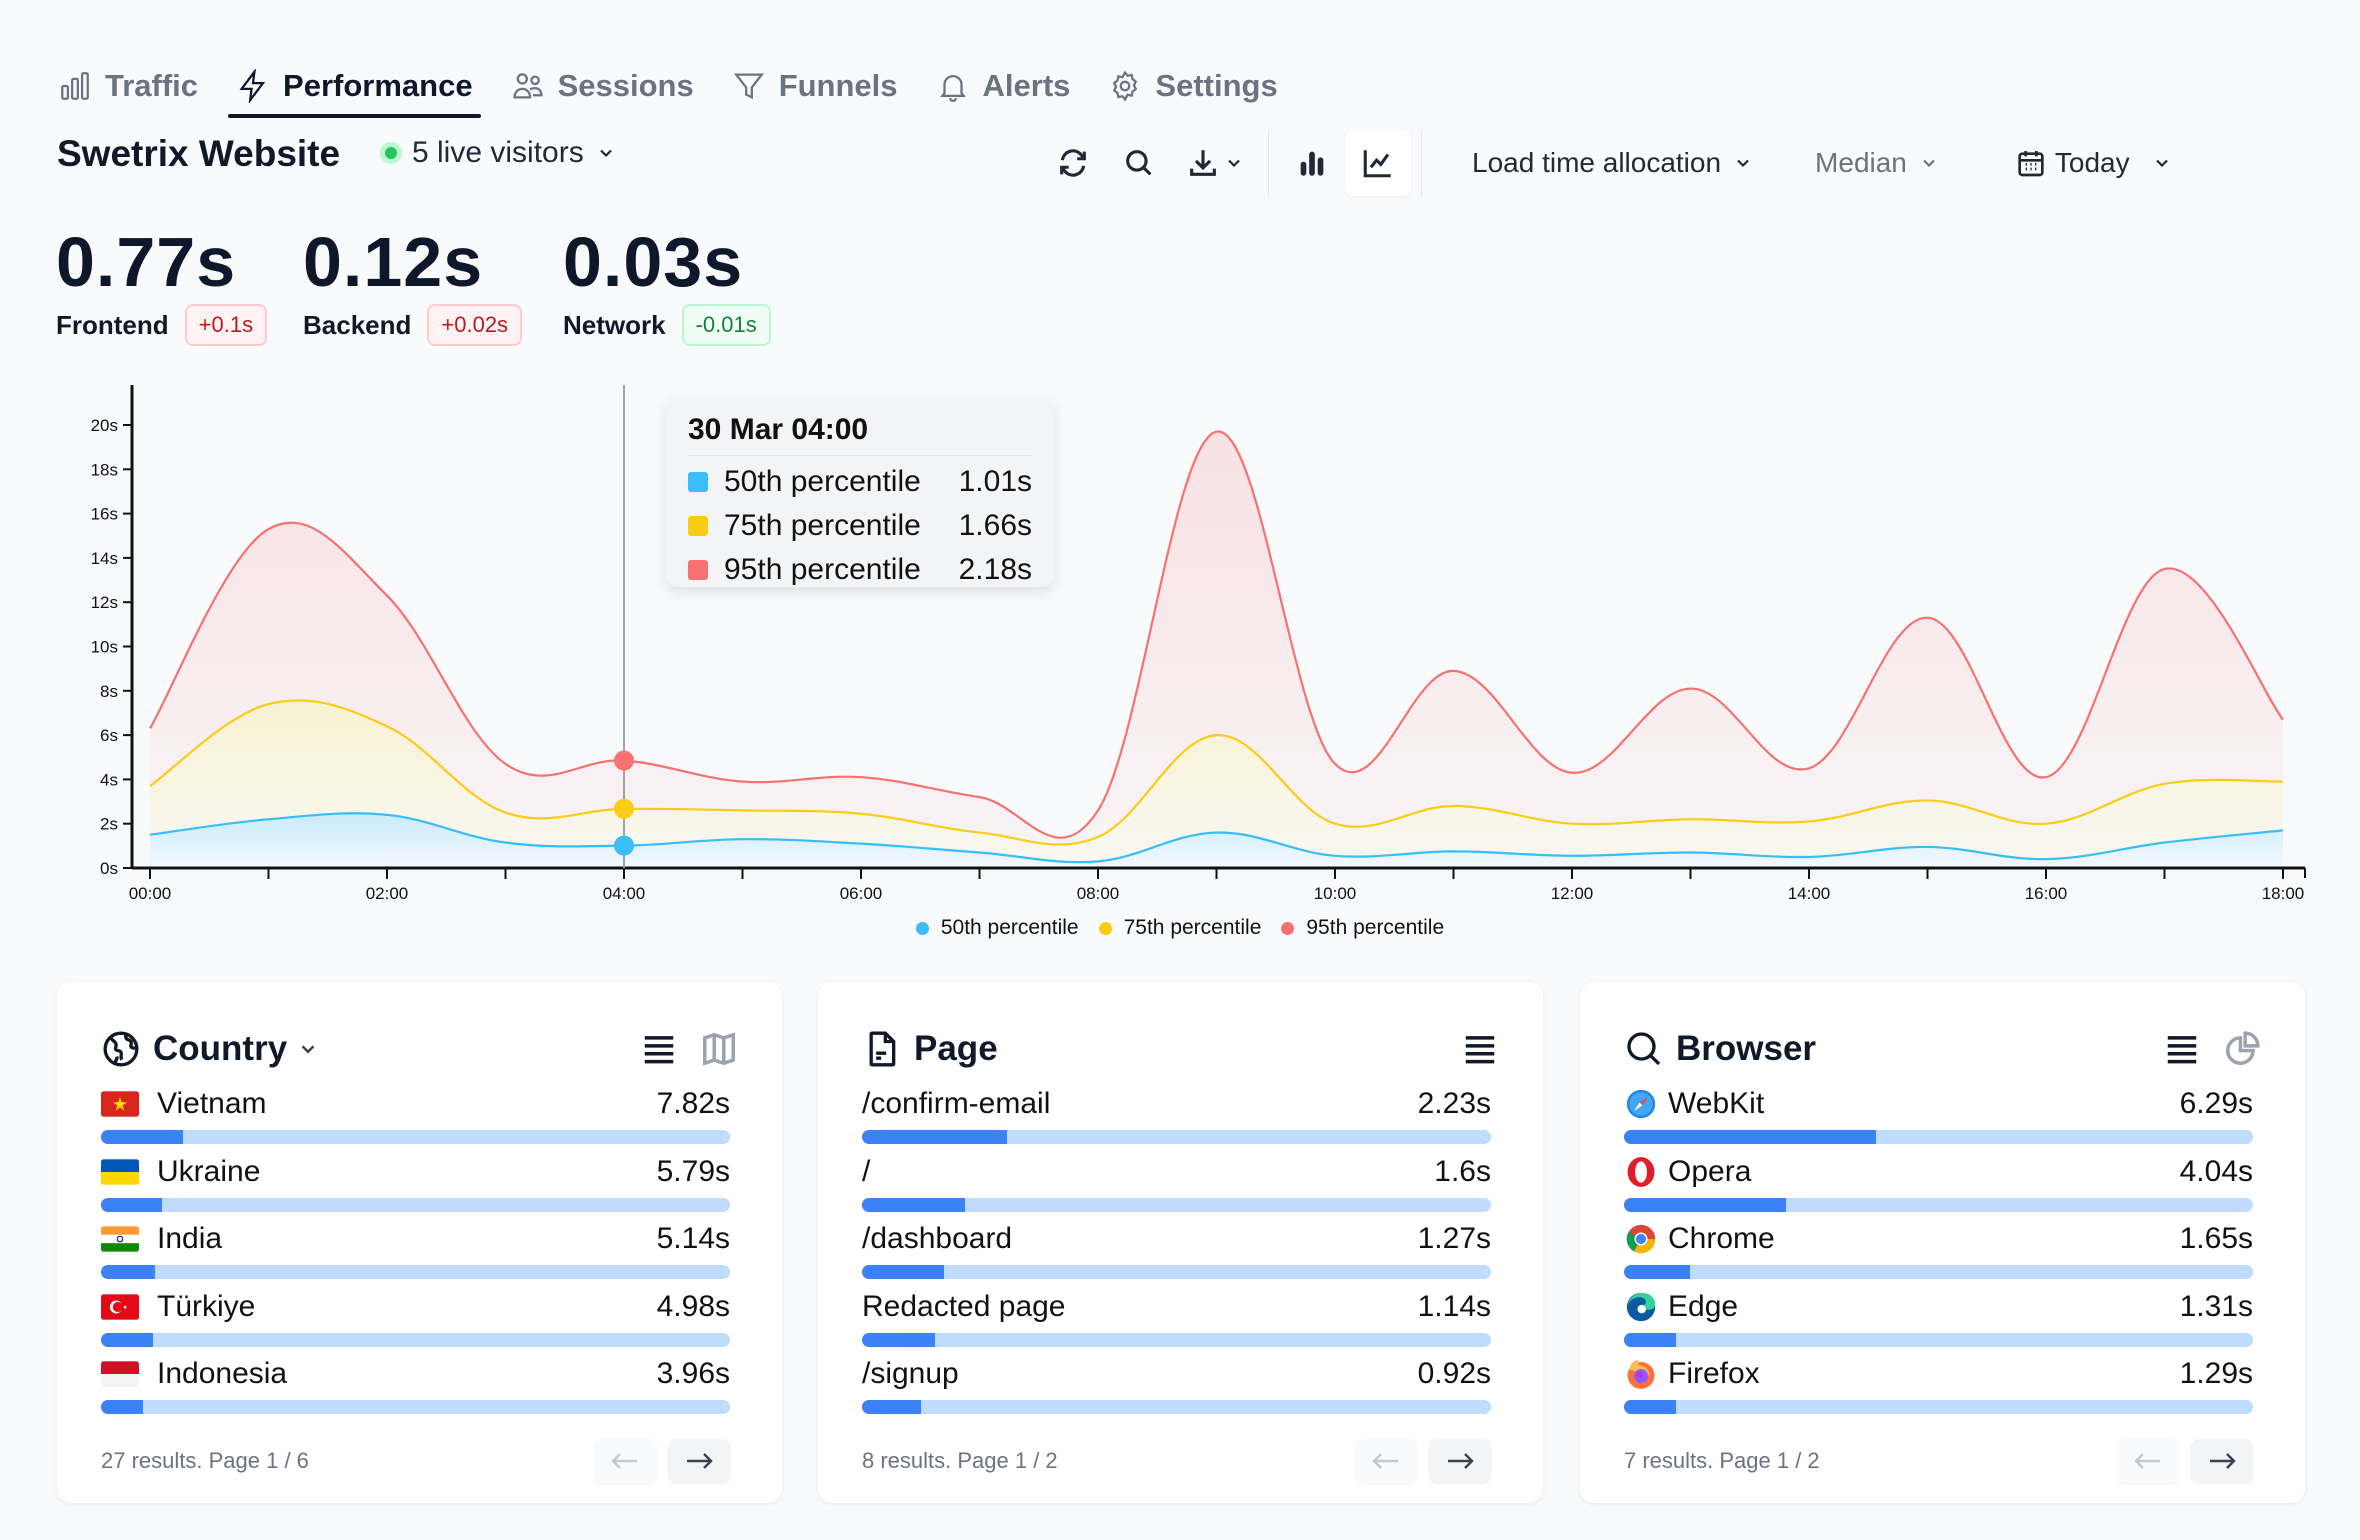 This screenshot has height=1540, width=2360. Describe the element at coordinates (1312, 163) in the screenshot. I see `bar-chart-toggle` at that location.